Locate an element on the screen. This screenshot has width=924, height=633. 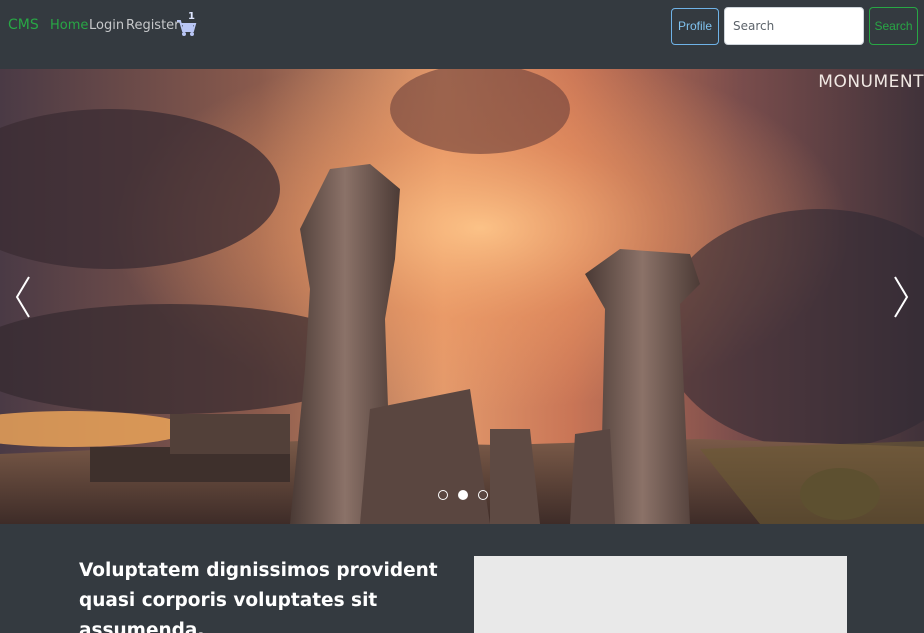
chevron-left-icon is located at coordinates (22, 297).